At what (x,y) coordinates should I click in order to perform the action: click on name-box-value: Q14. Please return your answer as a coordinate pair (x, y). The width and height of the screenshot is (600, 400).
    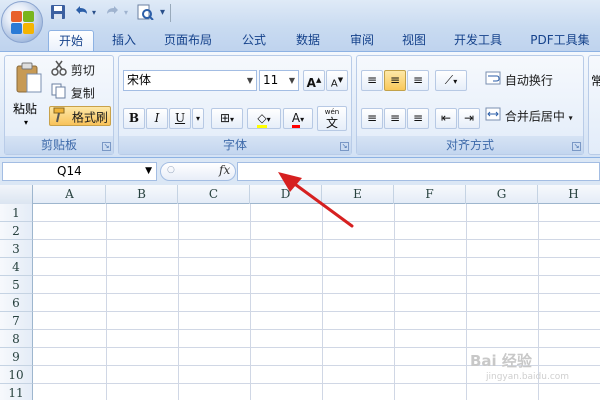
    Looking at the image, I should click on (69, 171).